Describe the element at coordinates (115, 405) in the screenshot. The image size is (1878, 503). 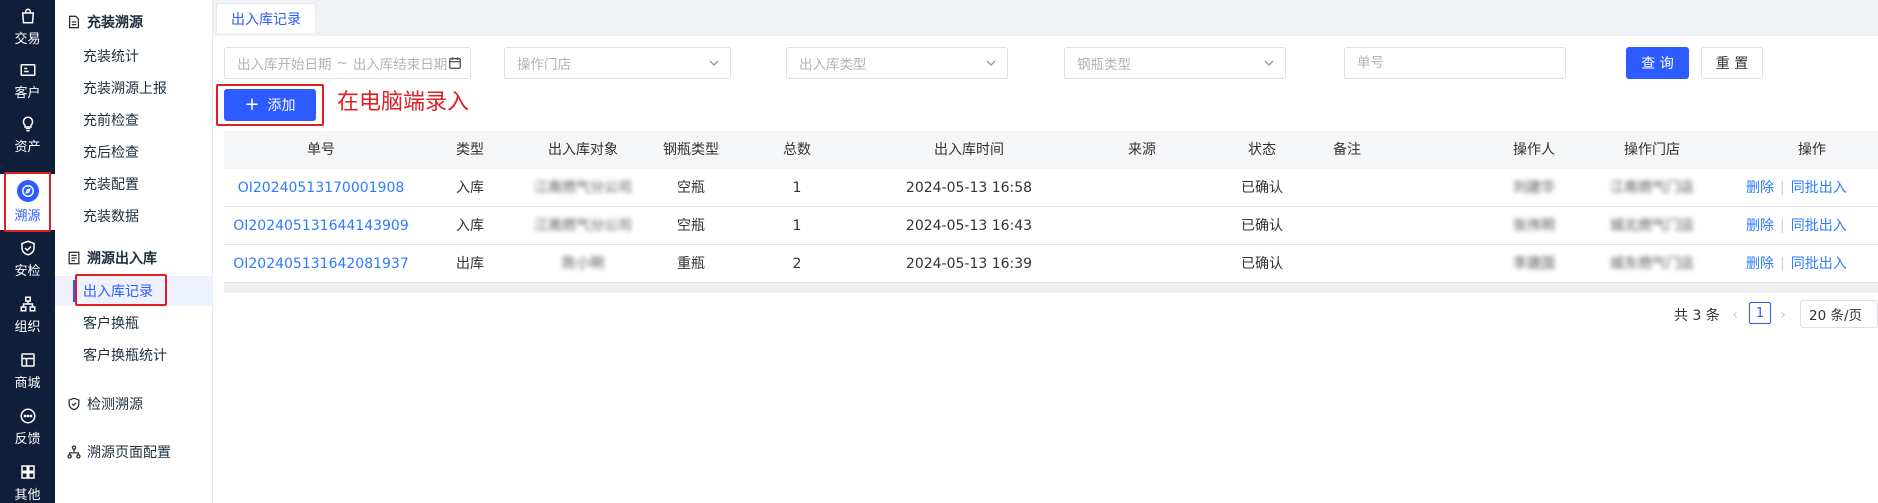
I see `menu-group-label: 检测溯源` at that location.